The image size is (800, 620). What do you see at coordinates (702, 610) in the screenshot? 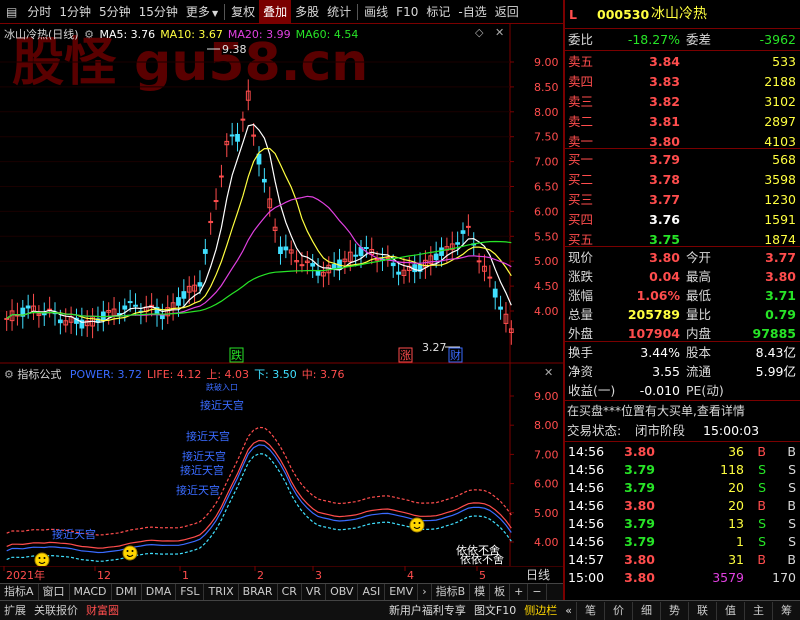
I see `panel-tab: 联` at bounding box center [702, 610].